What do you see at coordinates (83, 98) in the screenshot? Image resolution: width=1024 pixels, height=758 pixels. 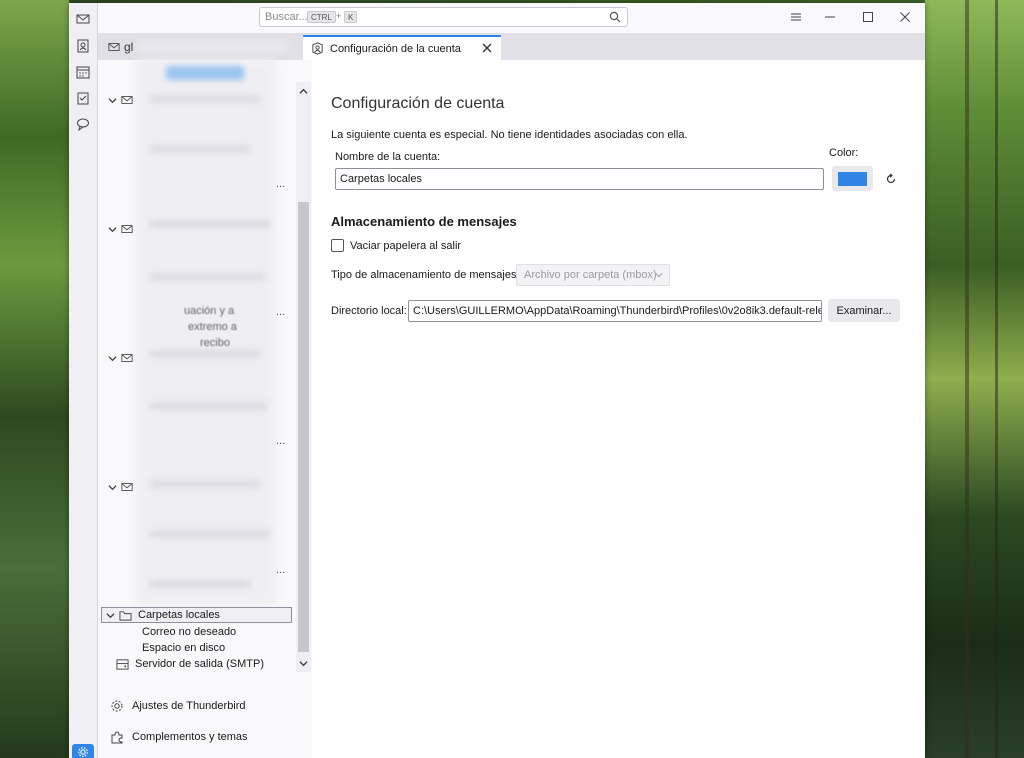 I see `tasks-icon` at bounding box center [83, 98].